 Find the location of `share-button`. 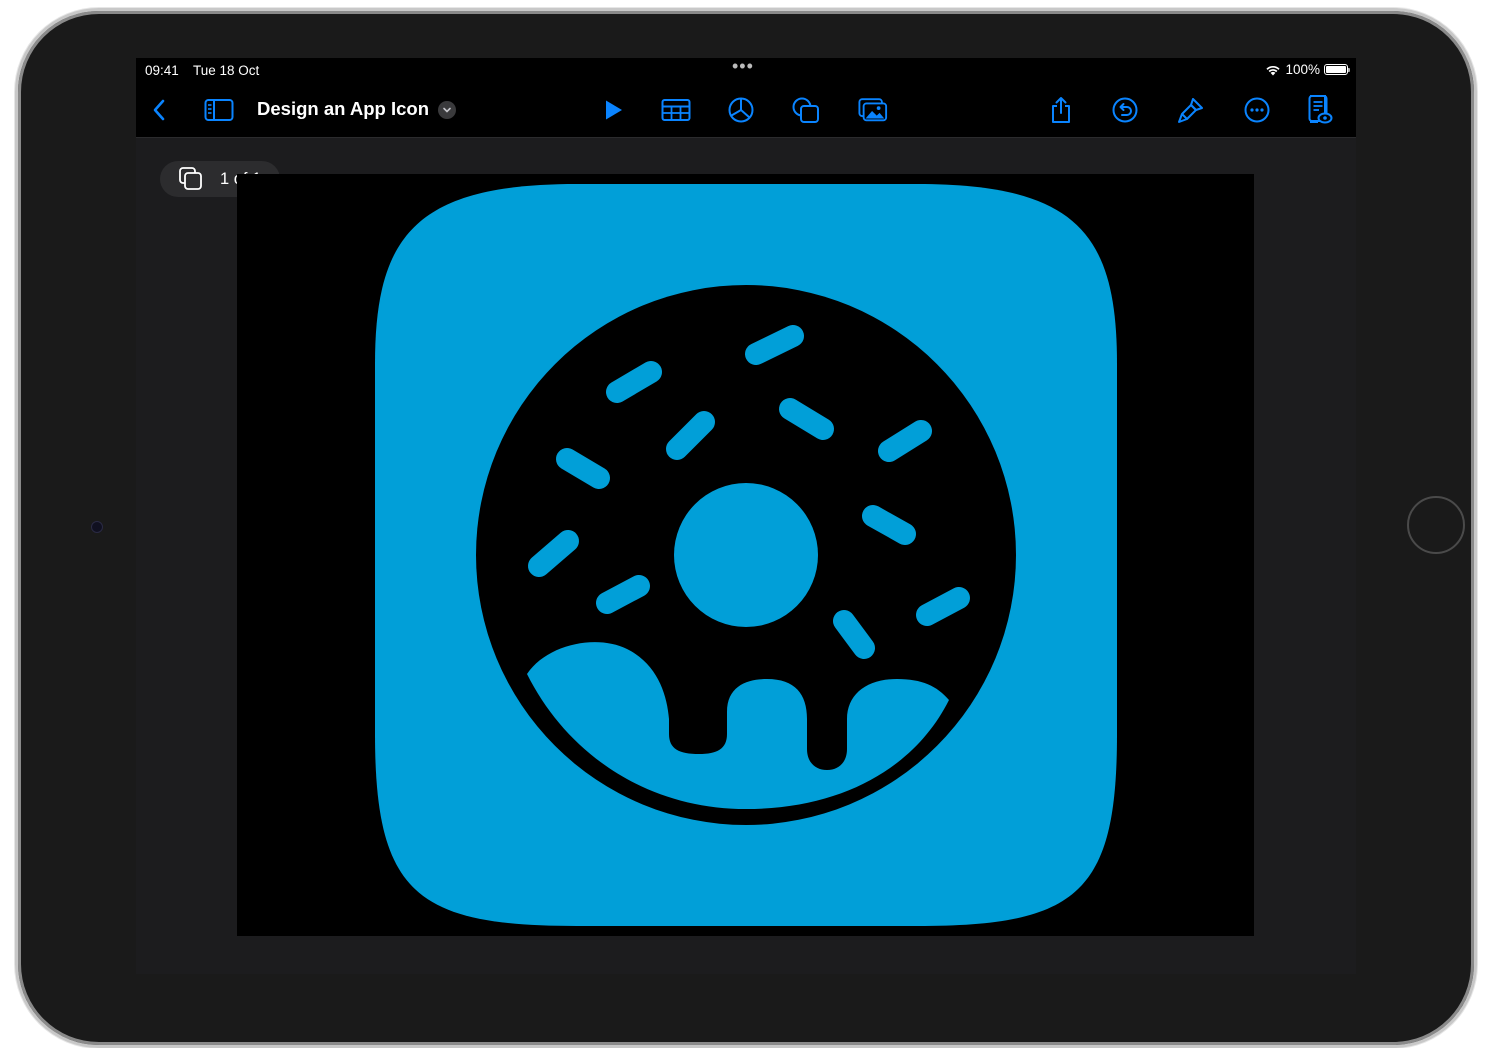

share-button is located at coordinates (1061, 110).